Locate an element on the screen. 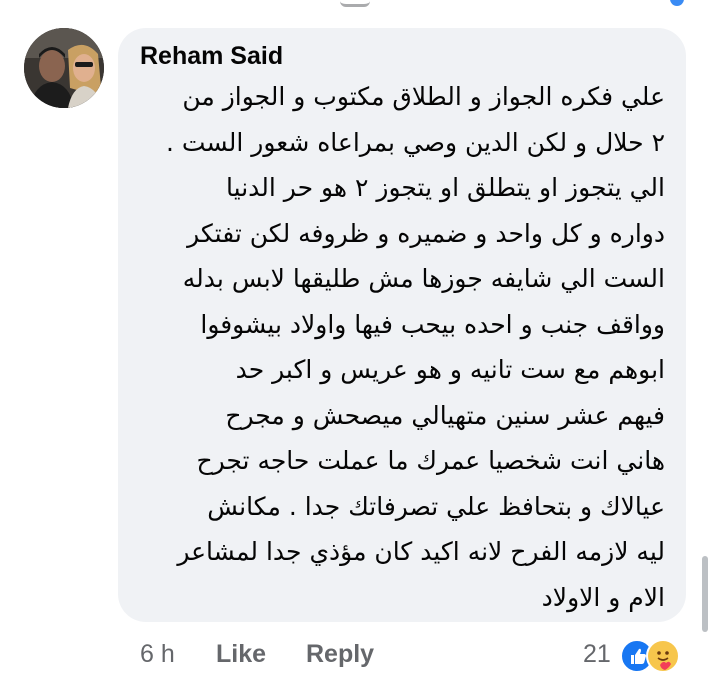 The image size is (710, 683). reply-button: Reply is located at coordinates (340, 654).